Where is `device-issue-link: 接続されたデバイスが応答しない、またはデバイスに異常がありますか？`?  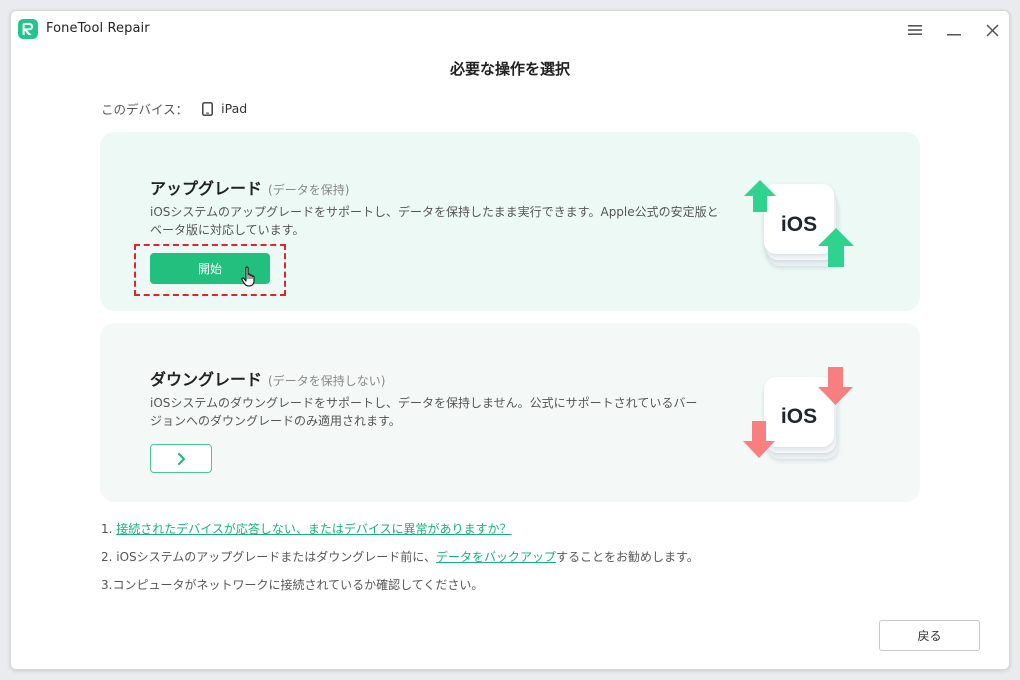
device-issue-link: 接続されたデバイスが応答しない、またはデバイスに異常がありますか？ is located at coordinates (313, 529).